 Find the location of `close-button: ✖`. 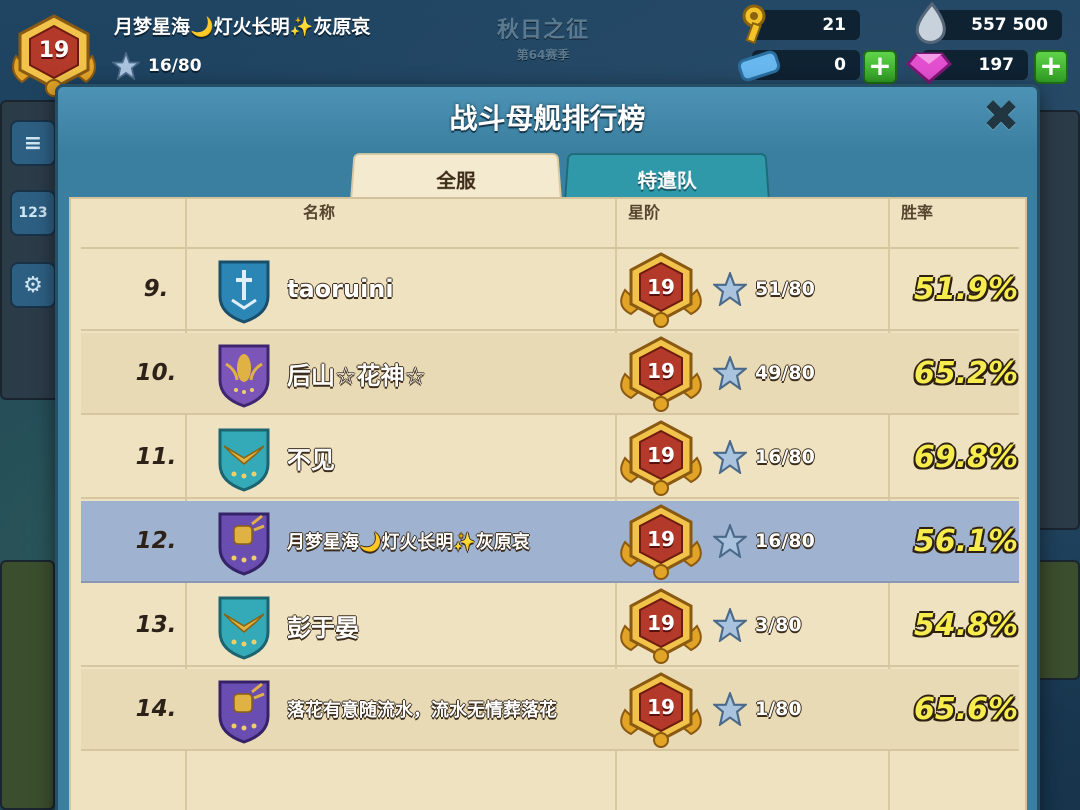

close-button: ✖ is located at coordinates (1001, 117).